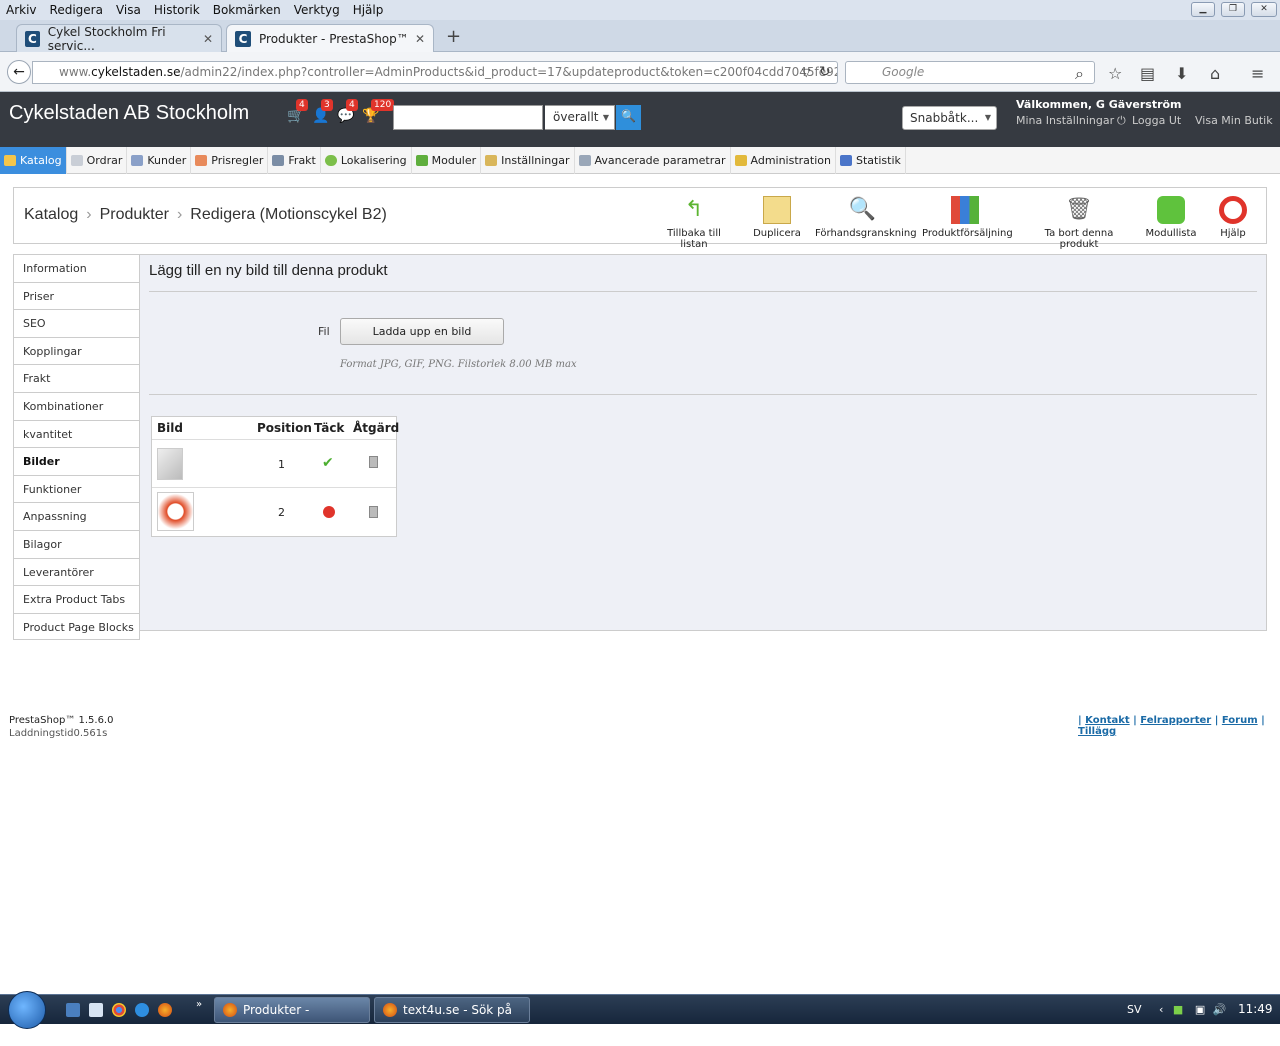  I want to click on sidebar-item-frakt: Frakt, so click(76, 379).